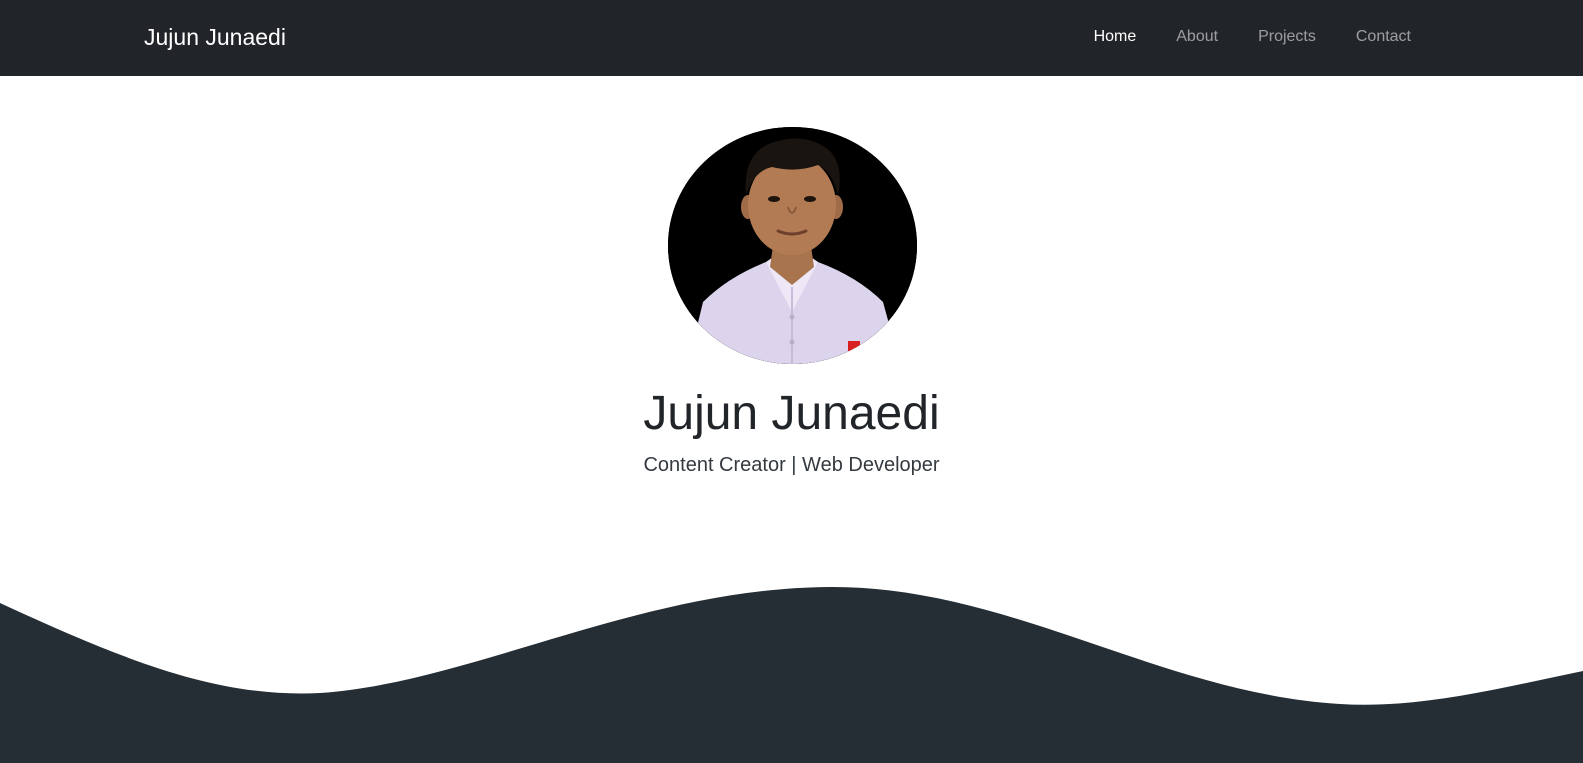 This screenshot has width=1583, height=763. What do you see at coordinates (791, 413) in the screenshot?
I see `hero-name: Jujun Junaedi` at bounding box center [791, 413].